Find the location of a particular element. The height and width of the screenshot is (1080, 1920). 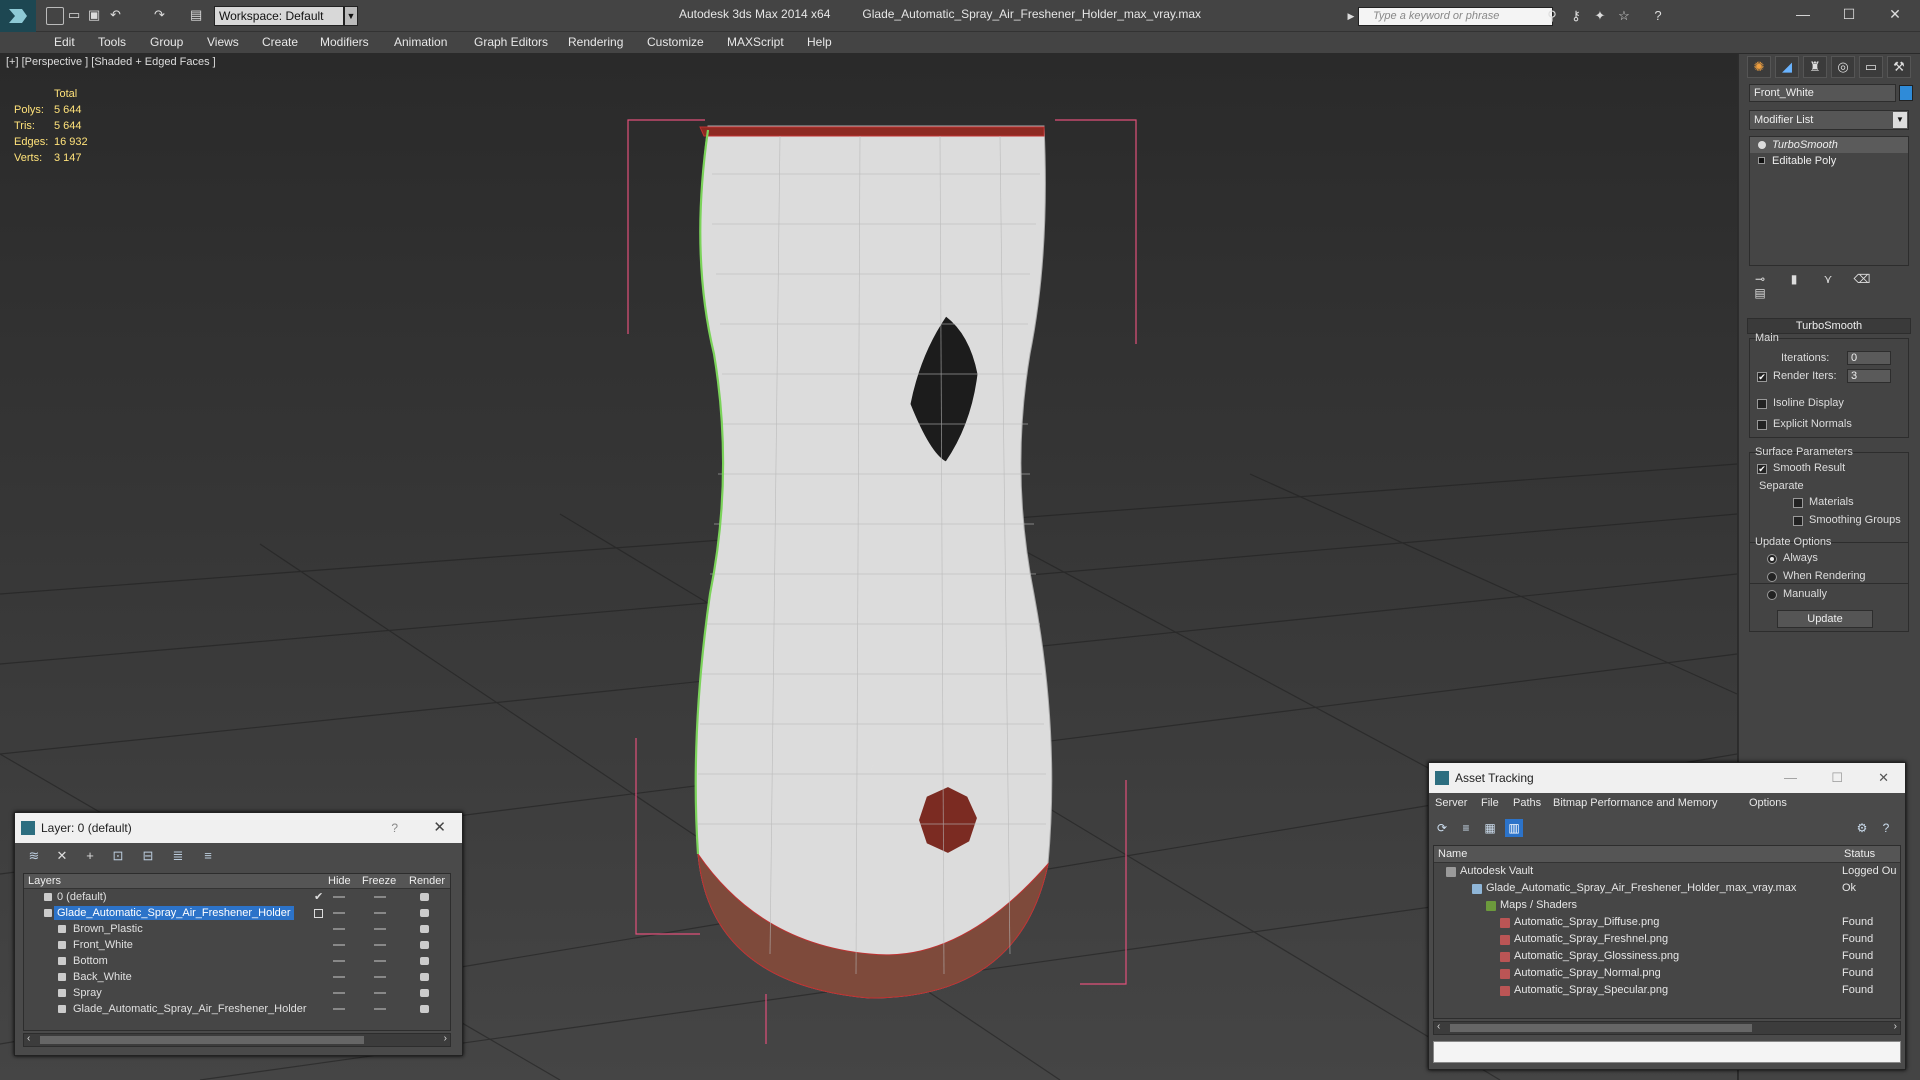

active-layer-check-icon: ✔ is located at coordinates (318, 897).